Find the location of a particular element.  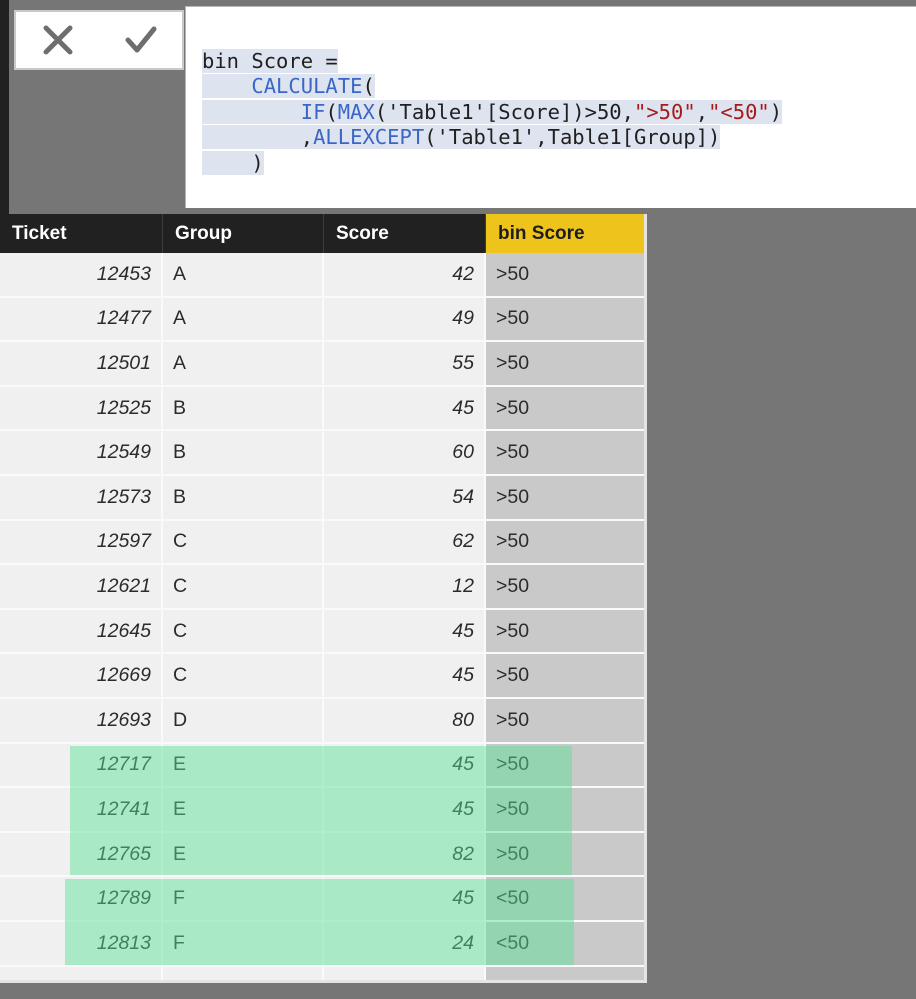

table-row: 12597 C 62 >50 is located at coordinates (322, 543).